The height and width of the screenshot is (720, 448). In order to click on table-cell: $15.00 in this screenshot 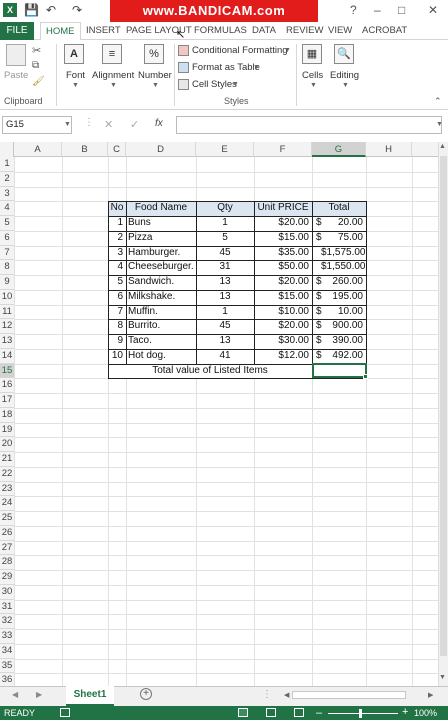, I will do `click(283, 238)`.